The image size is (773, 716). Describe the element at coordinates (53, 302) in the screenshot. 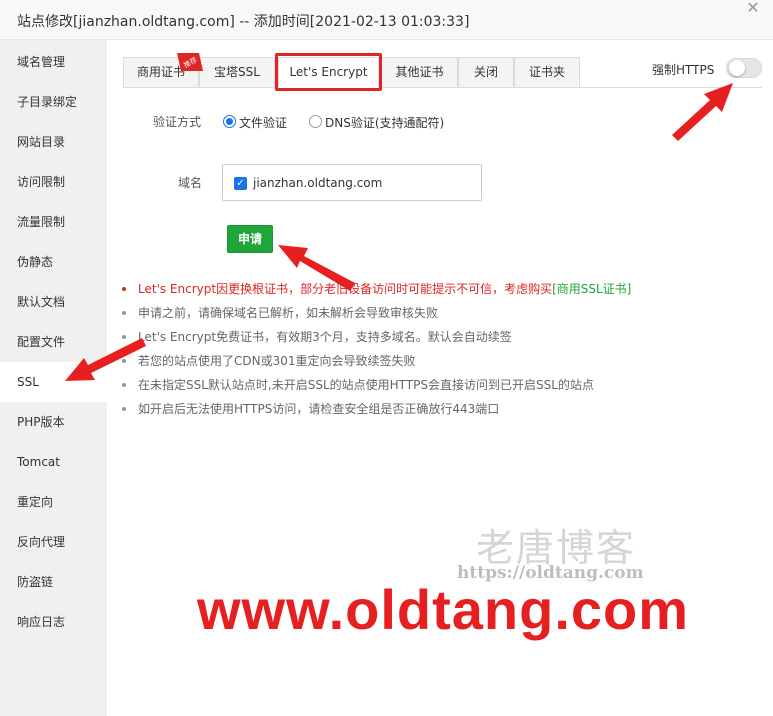

I see `sidebar-item-default-doc: 默认文档` at that location.